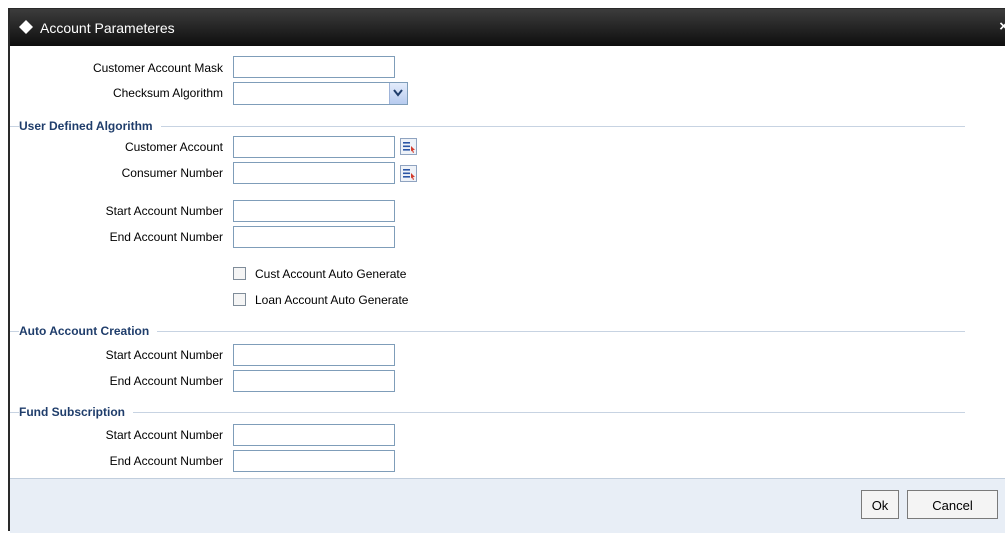  What do you see at coordinates (239, 273) in the screenshot?
I see `cust-account-auto-generate-checkbox` at bounding box center [239, 273].